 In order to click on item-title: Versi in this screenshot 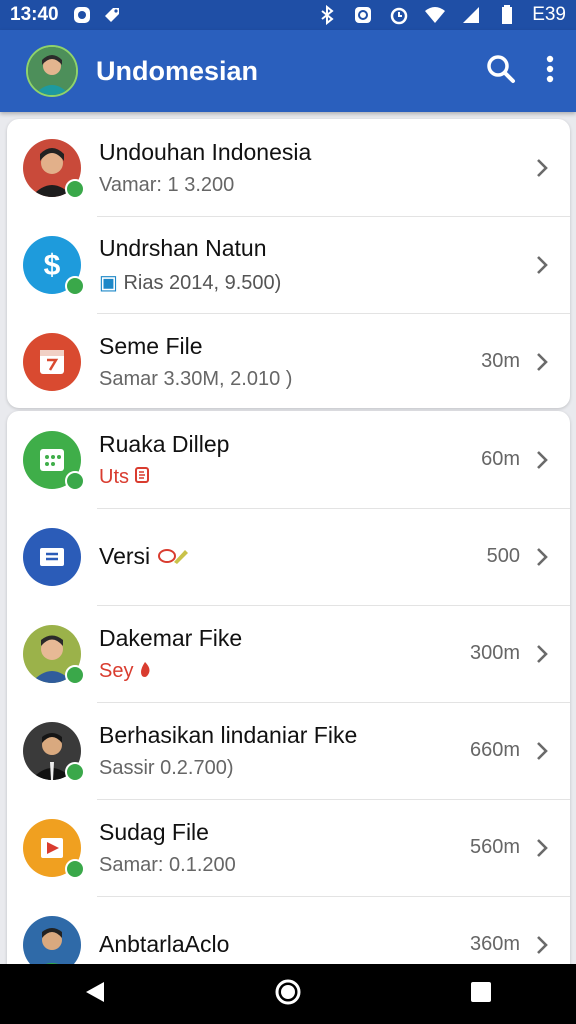, I will do `click(125, 556)`.